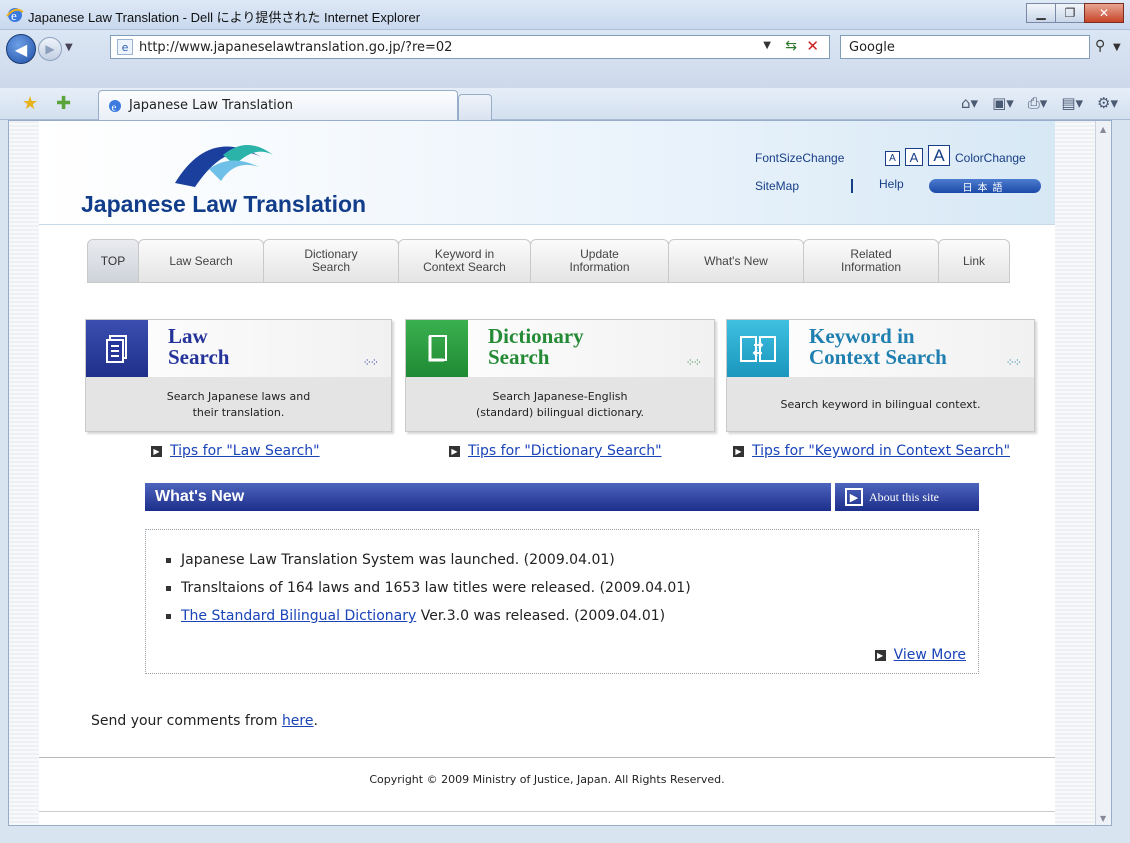 Image resolution: width=1130 pixels, height=843 pixels. What do you see at coordinates (117, 348) in the screenshot?
I see `document-icon` at bounding box center [117, 348].